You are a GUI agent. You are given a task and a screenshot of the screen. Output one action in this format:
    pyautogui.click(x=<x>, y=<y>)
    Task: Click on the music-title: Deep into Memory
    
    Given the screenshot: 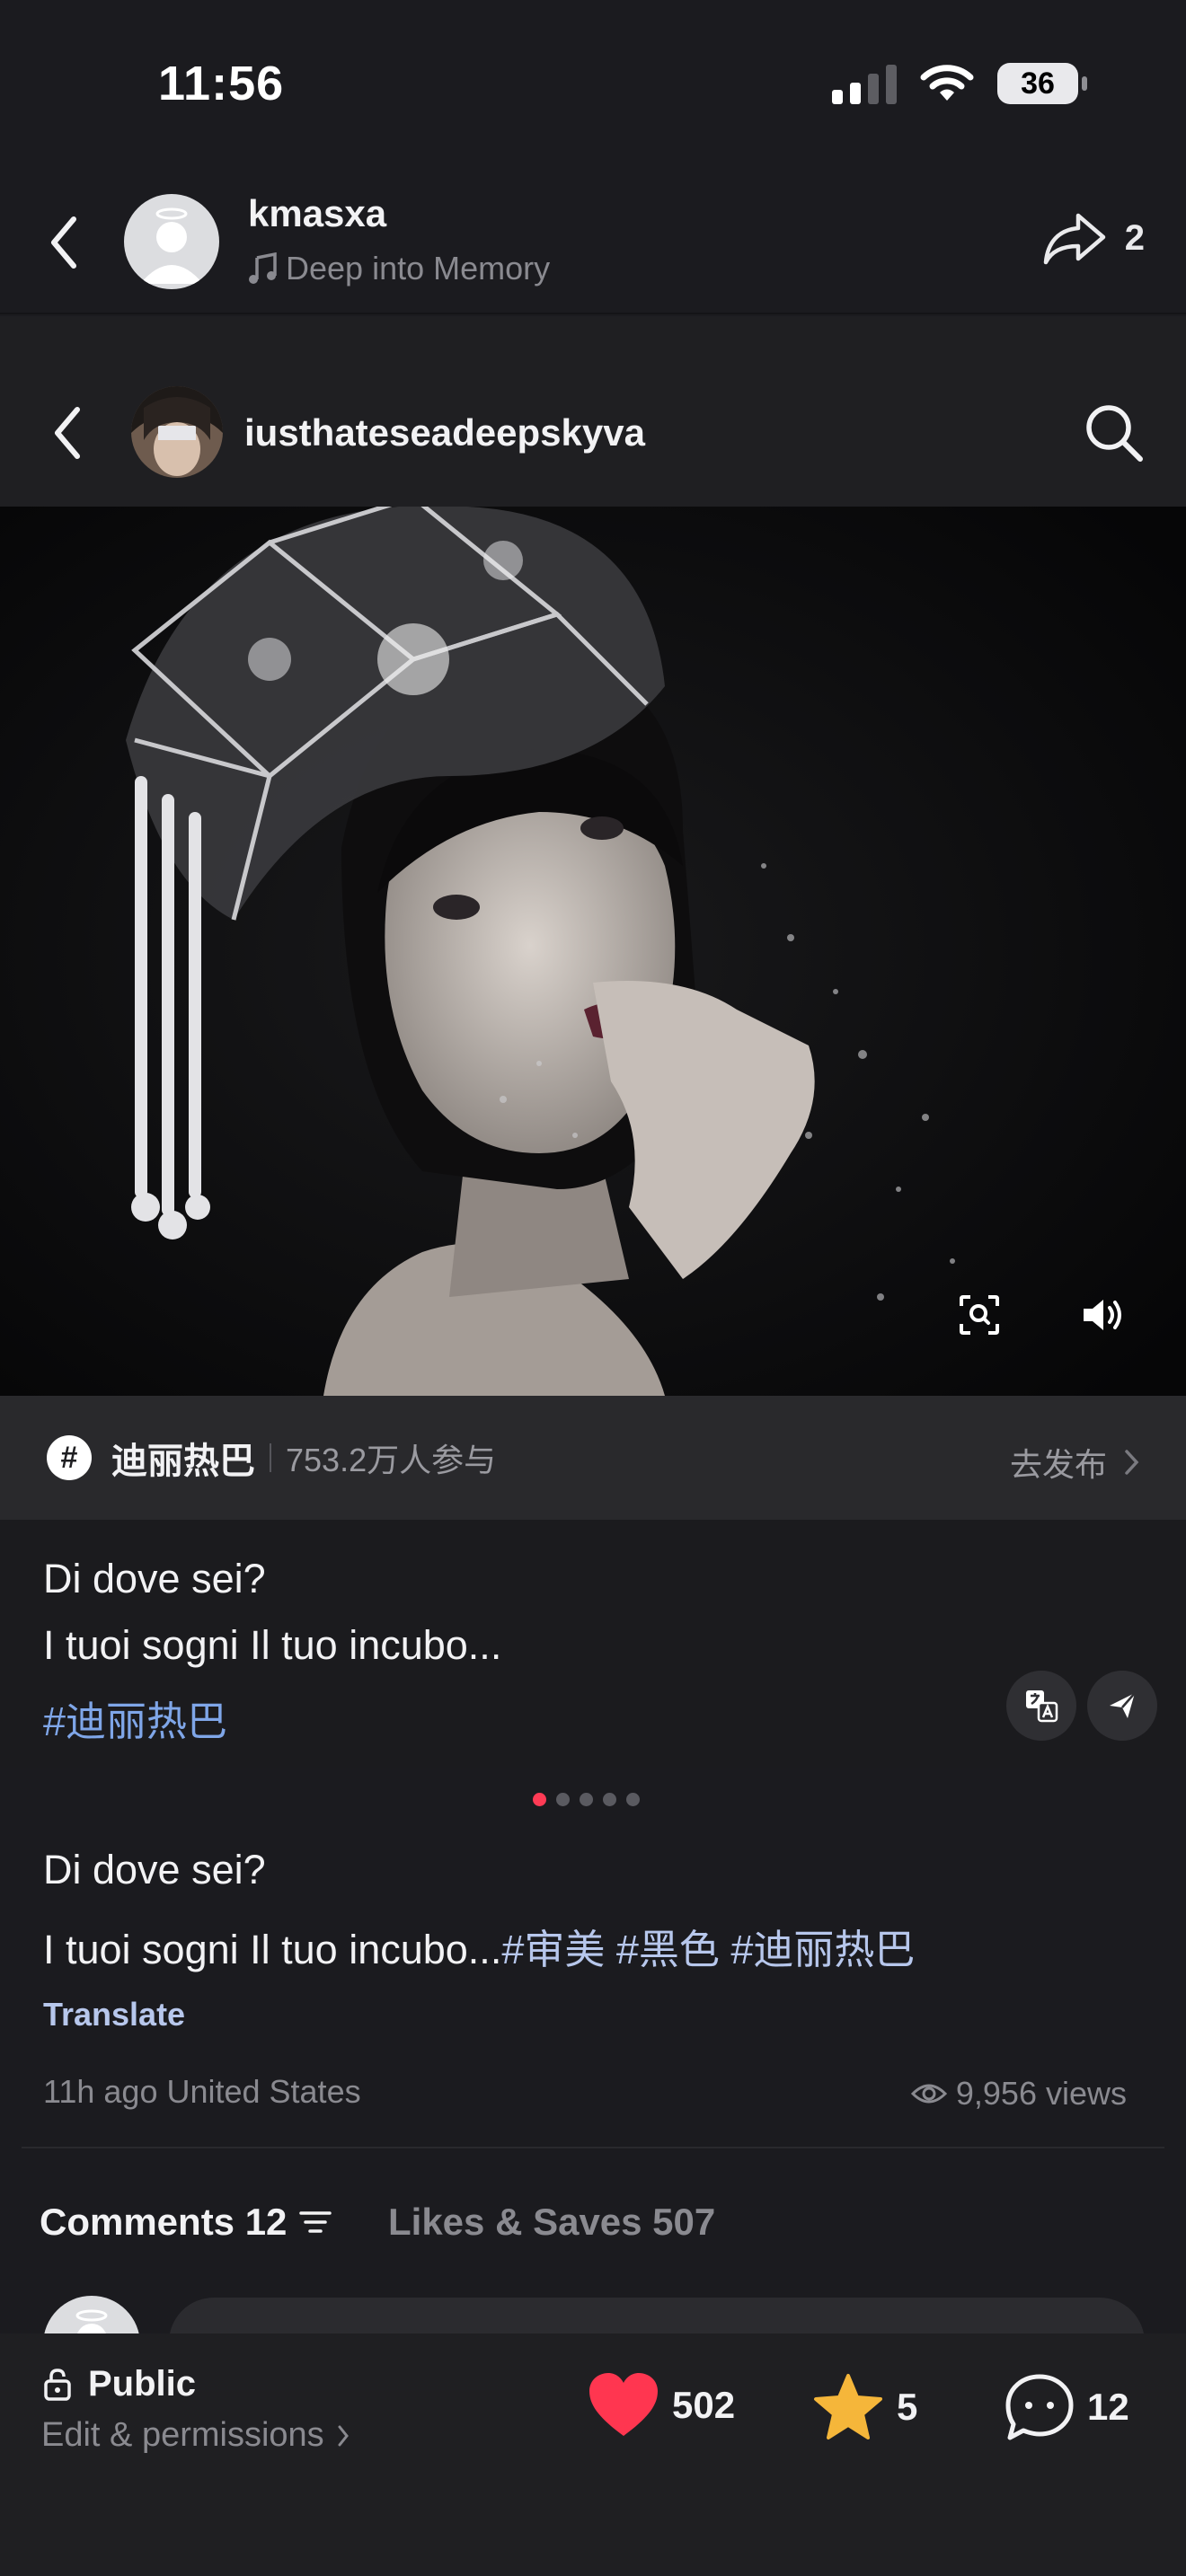 What is the action you would take?
    pyautogui.click(x=418, y=268)
    